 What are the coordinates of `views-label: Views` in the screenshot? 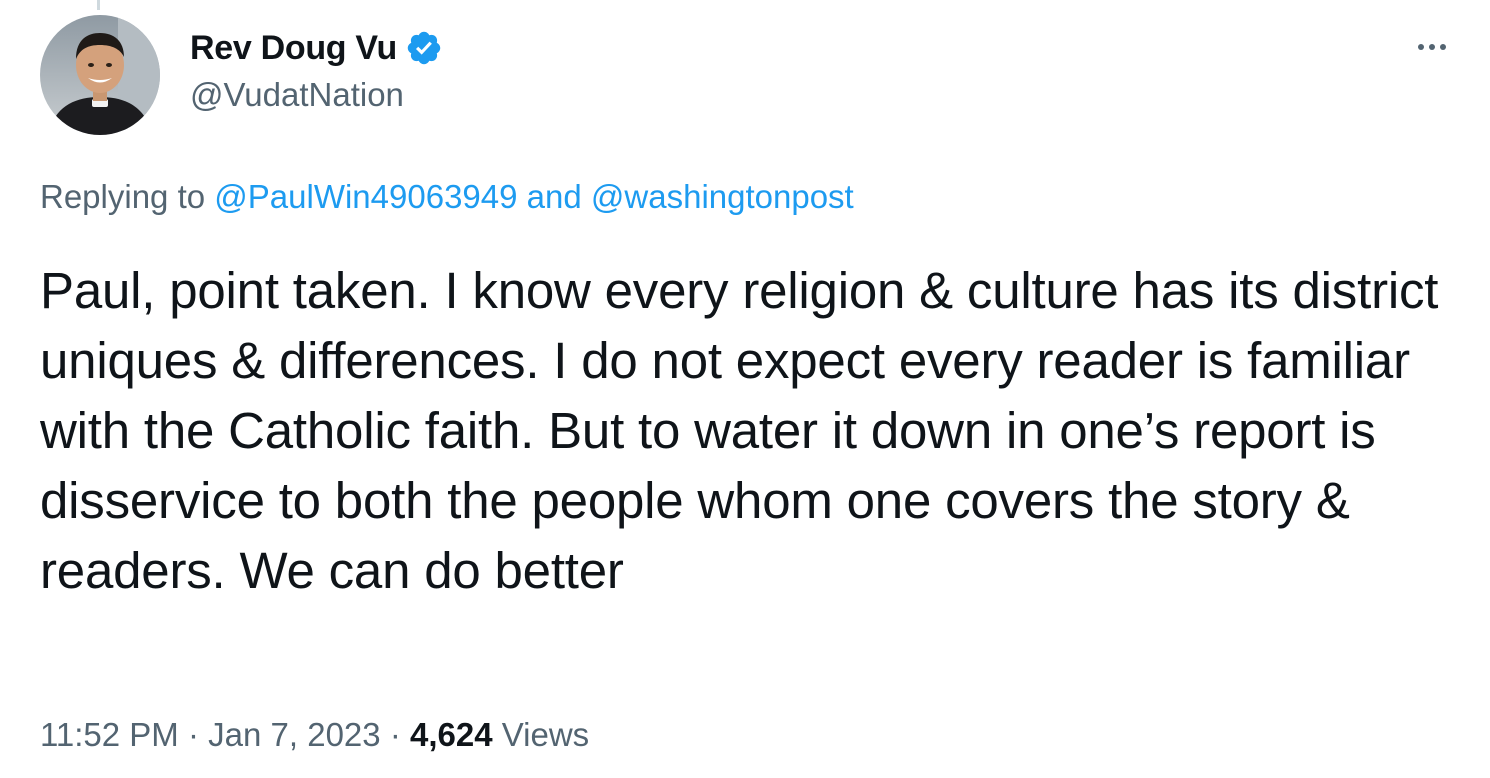 It's located at (545, 734).